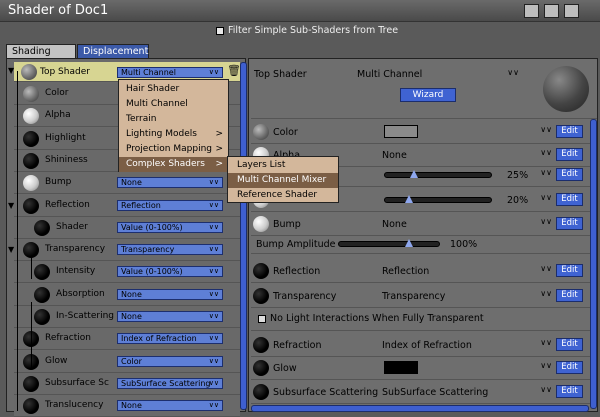 The width and height of the screenshot is (600, 417). What do you see at coordinates (173, 149) in the screenshot?
I see `menu-item: Projection Mapping >` at bounding box center [173, 149].